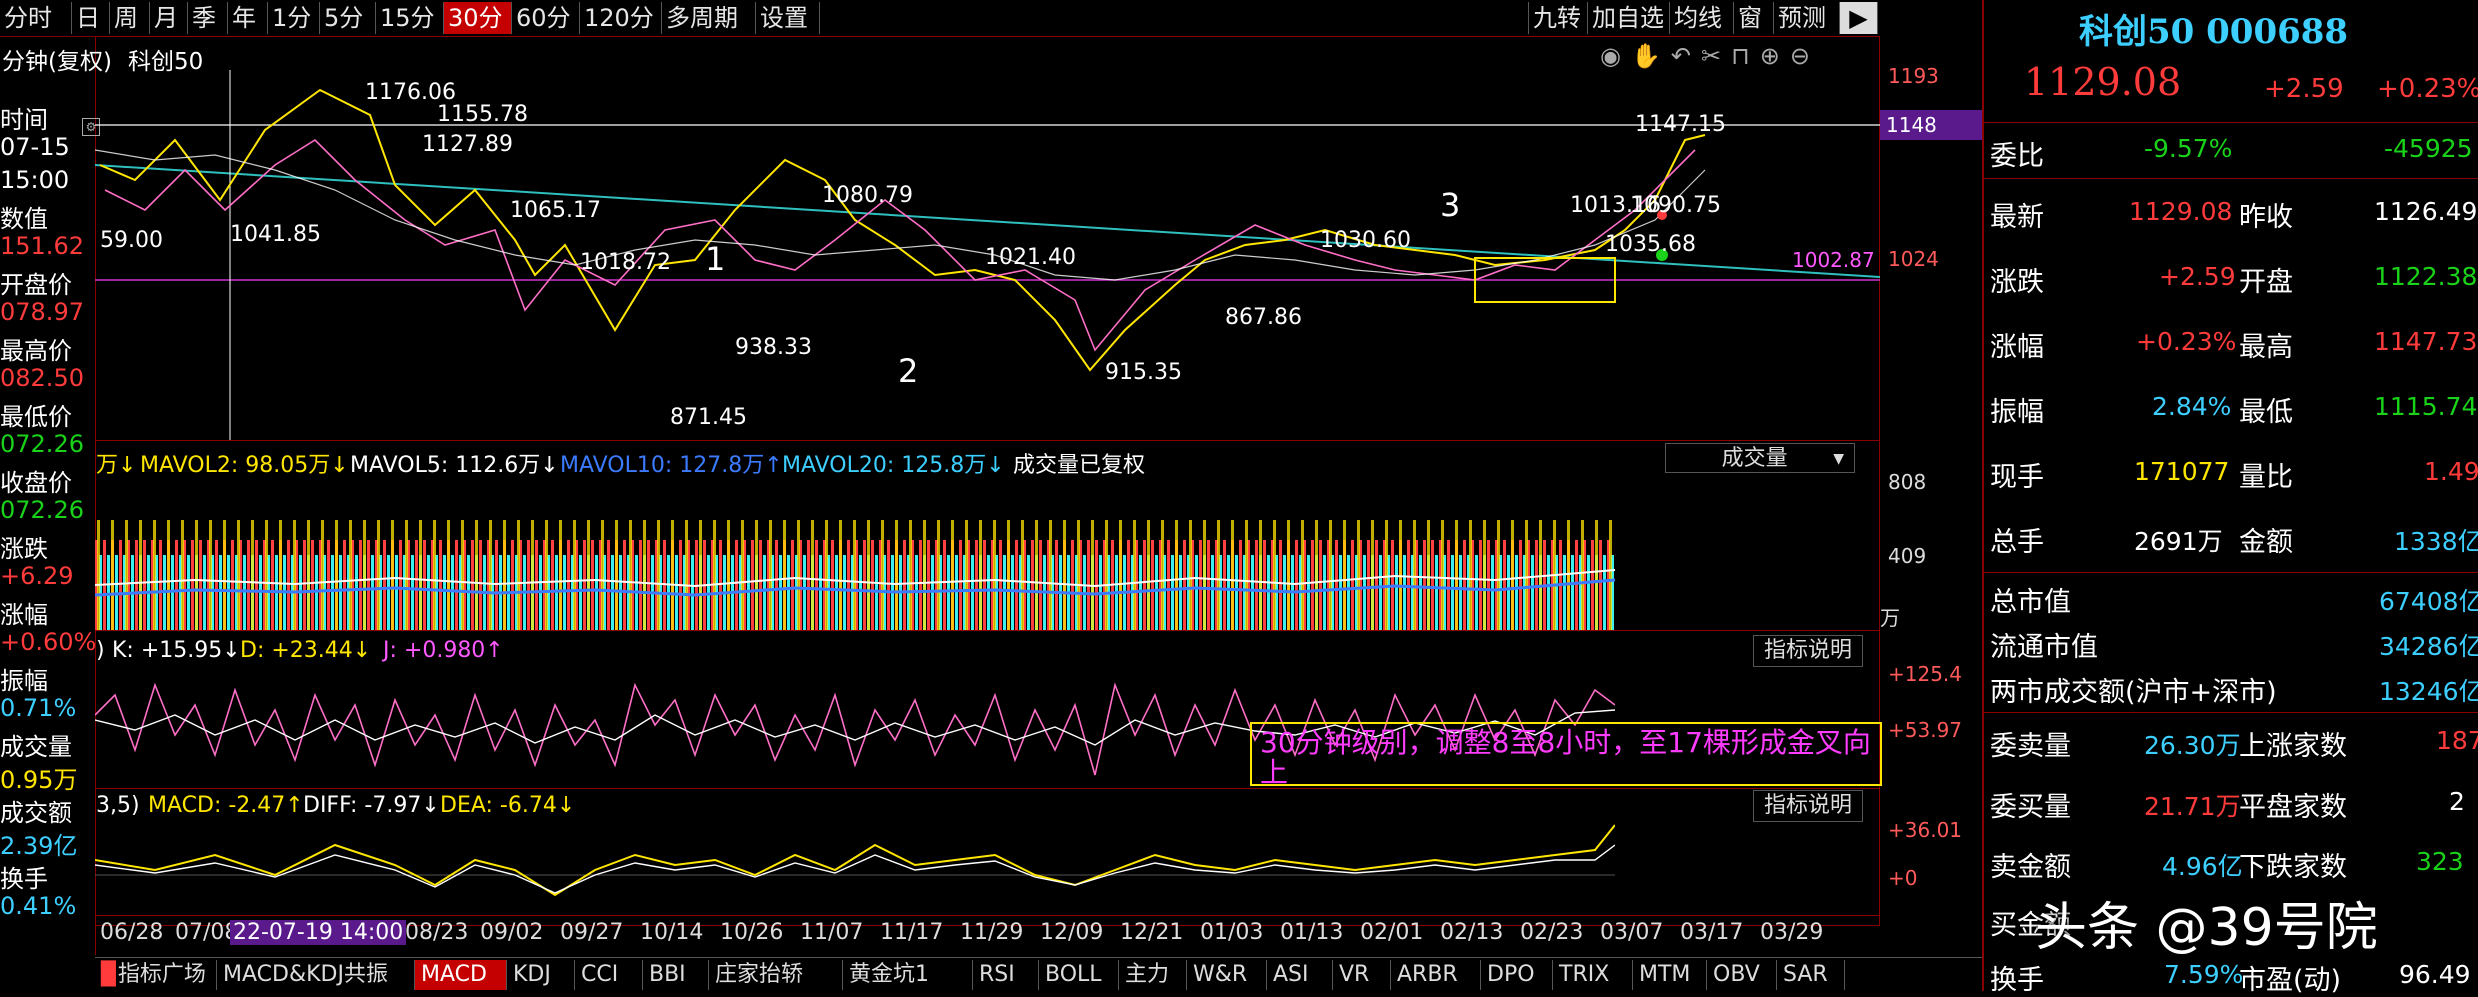 This screenshot has height=997, width=2478. What do you see at coordinates (2017, 477) in the screenshot?
I see `label-current-hand: 现手` at bounding box center [2017, 477].